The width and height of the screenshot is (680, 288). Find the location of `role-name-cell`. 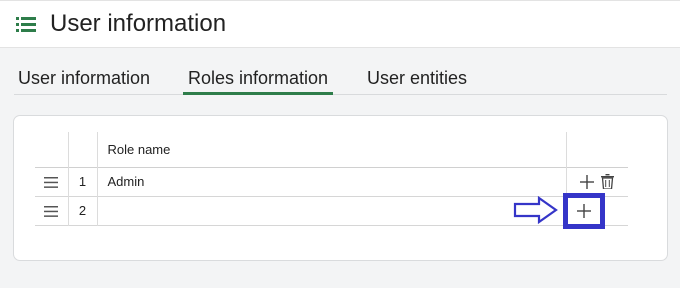

role-name-cell is located at coordinates (331, 210).